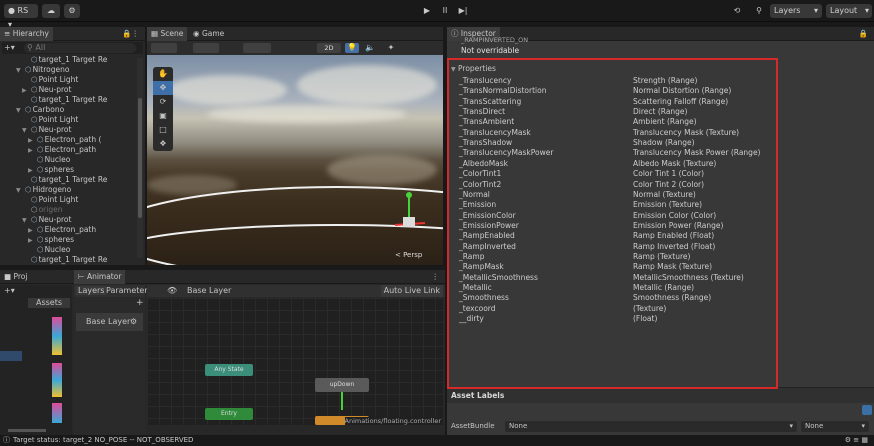 The width and height of the screenshot is (874, 446). I want to click on hierarchy-item: ▼ ⬡Hidrogeno, so click(43, 190).